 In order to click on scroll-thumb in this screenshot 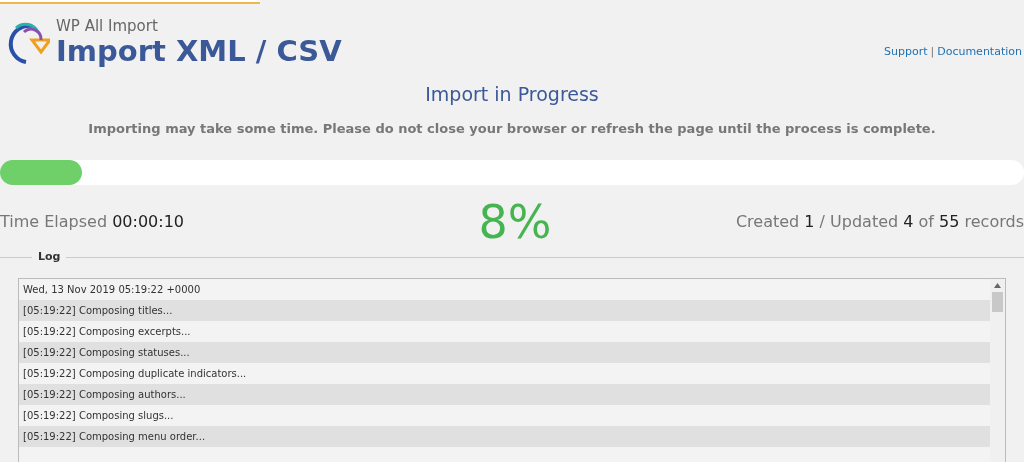, I will do `click(997, 301)`.